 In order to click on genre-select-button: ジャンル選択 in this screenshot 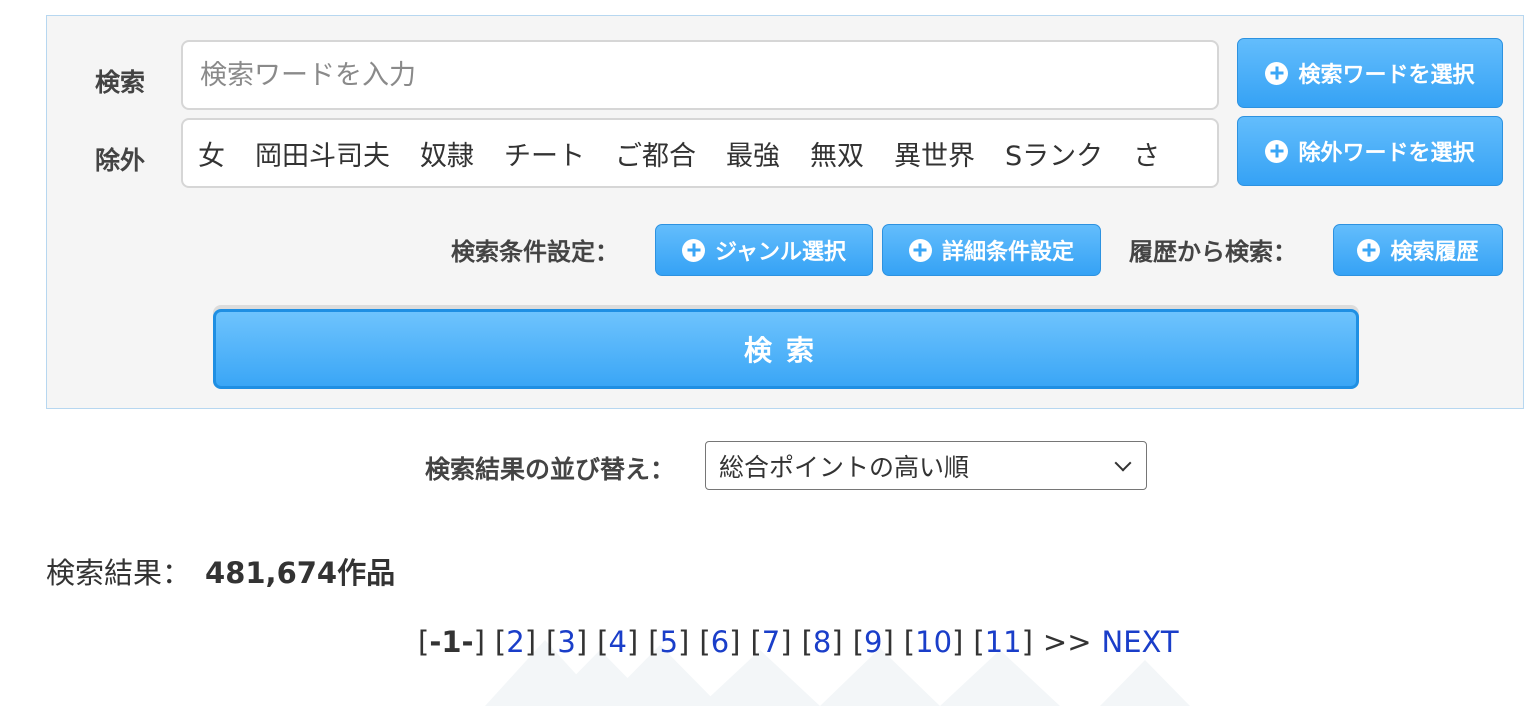, I will do `click(764, 250)`.